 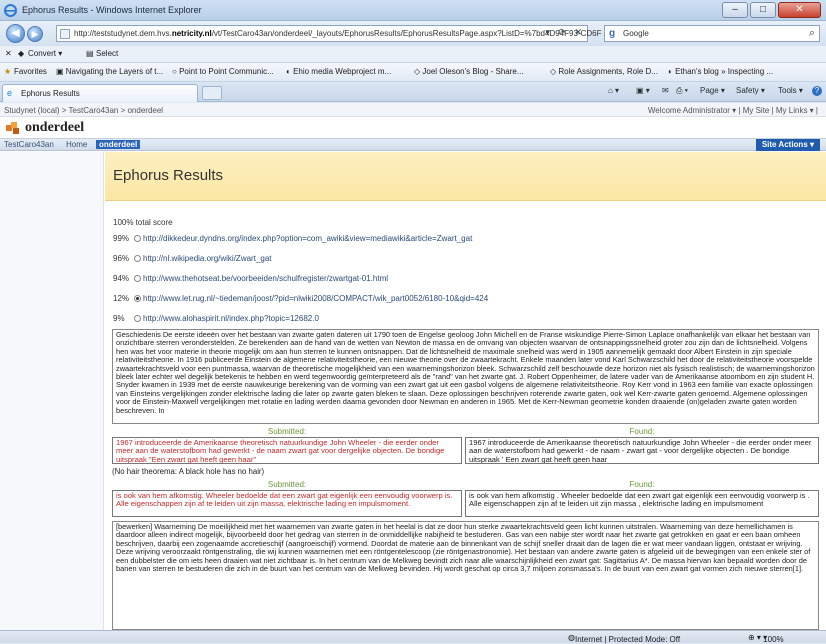 What do you see at coordinates (143, 222) in the screenshot?
I see `total-score: 100% total score` at bounding box center [143, 222].